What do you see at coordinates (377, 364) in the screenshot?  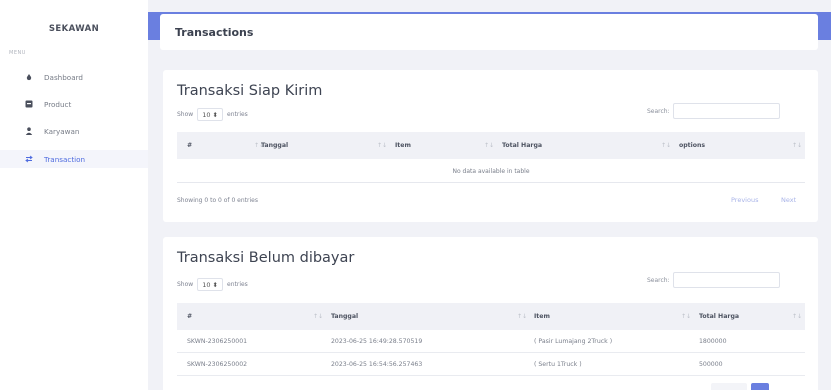 I see `cell-tanggal: 2023-06-25 16:54:56.257463` at bounding box center [377, 364].